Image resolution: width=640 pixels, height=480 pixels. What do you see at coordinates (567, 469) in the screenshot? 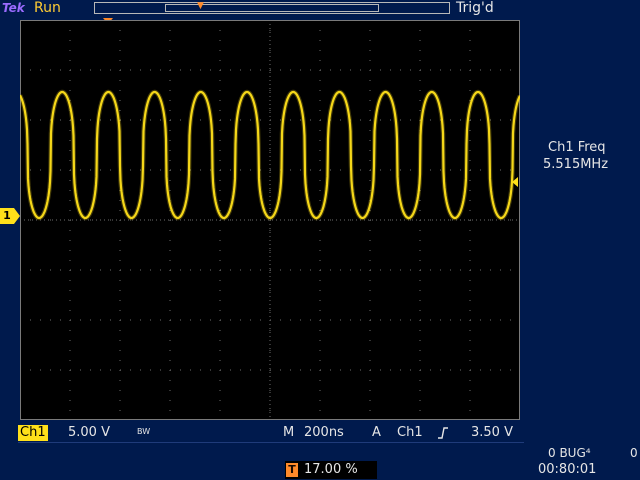
I see `elapsed-time: 00:80:01` at bounding box center [567, 469].